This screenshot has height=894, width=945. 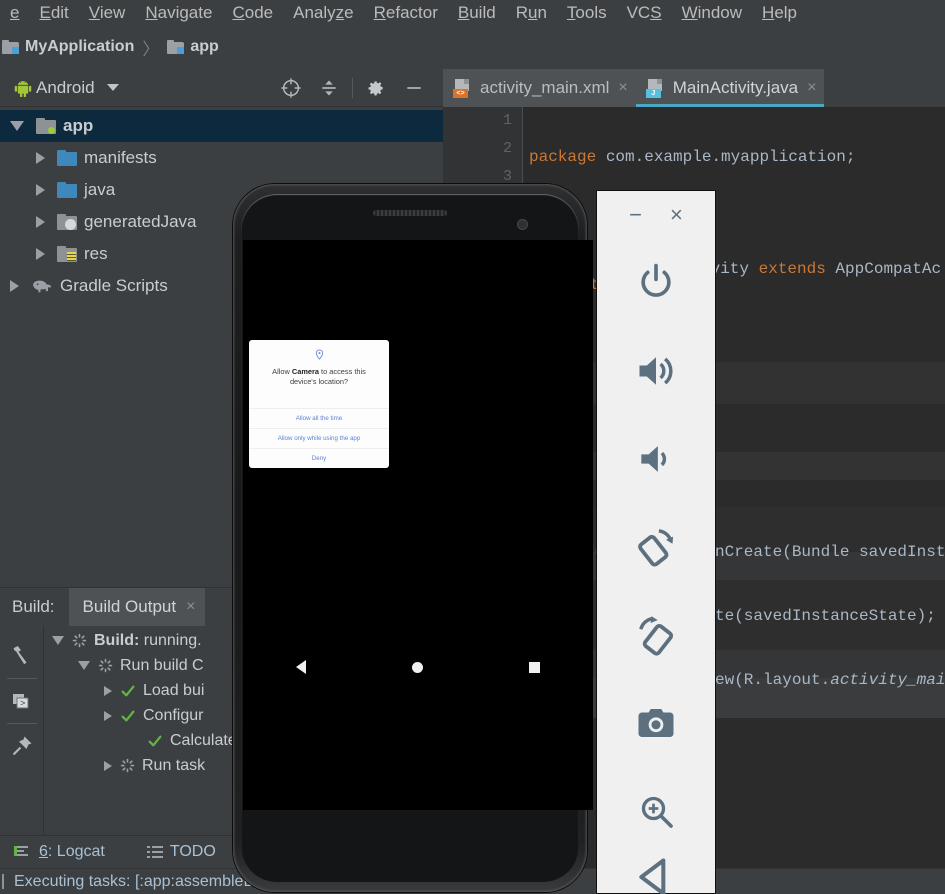 I want to click on editor-tab-activity_main-xml: <> activity_main.xml ×, so click(x=539, y=88).